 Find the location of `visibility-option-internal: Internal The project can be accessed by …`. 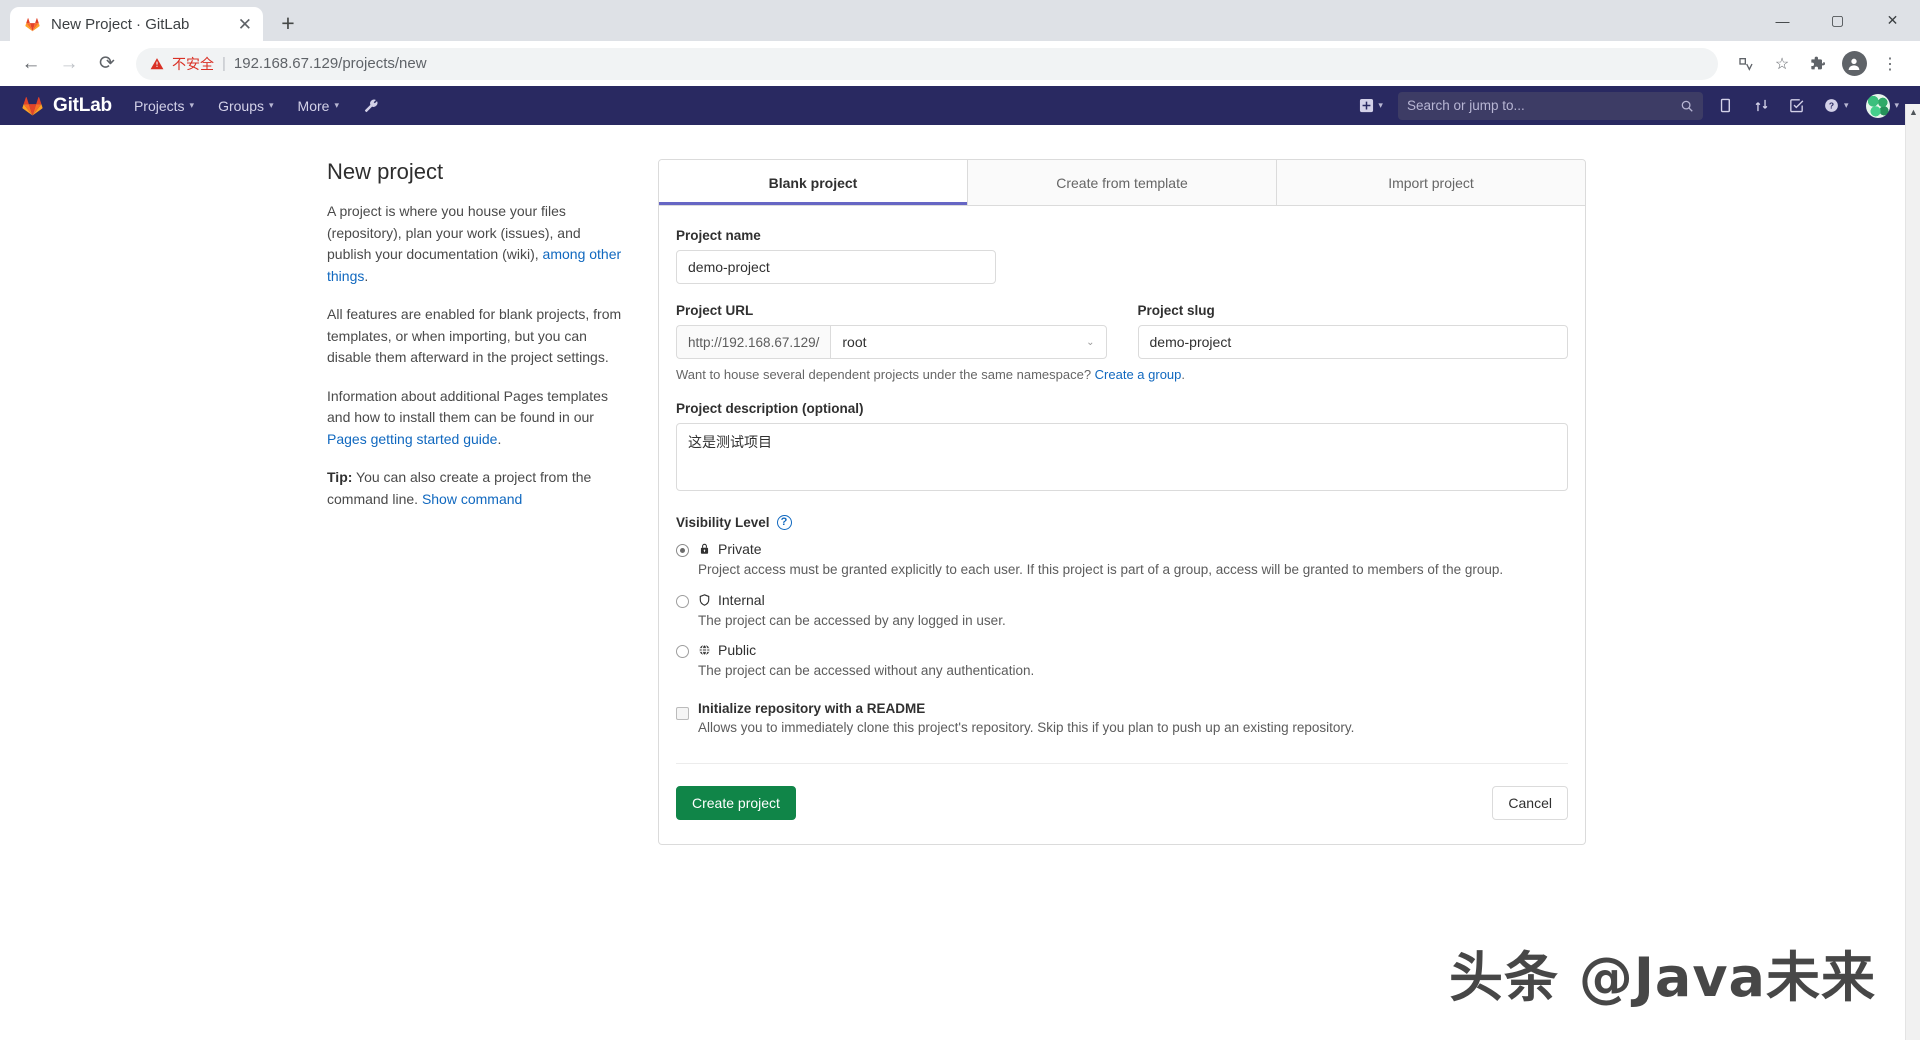

visibility-option-internal: Internal The project can be accessed by … is located at coordinates (1122, 611).